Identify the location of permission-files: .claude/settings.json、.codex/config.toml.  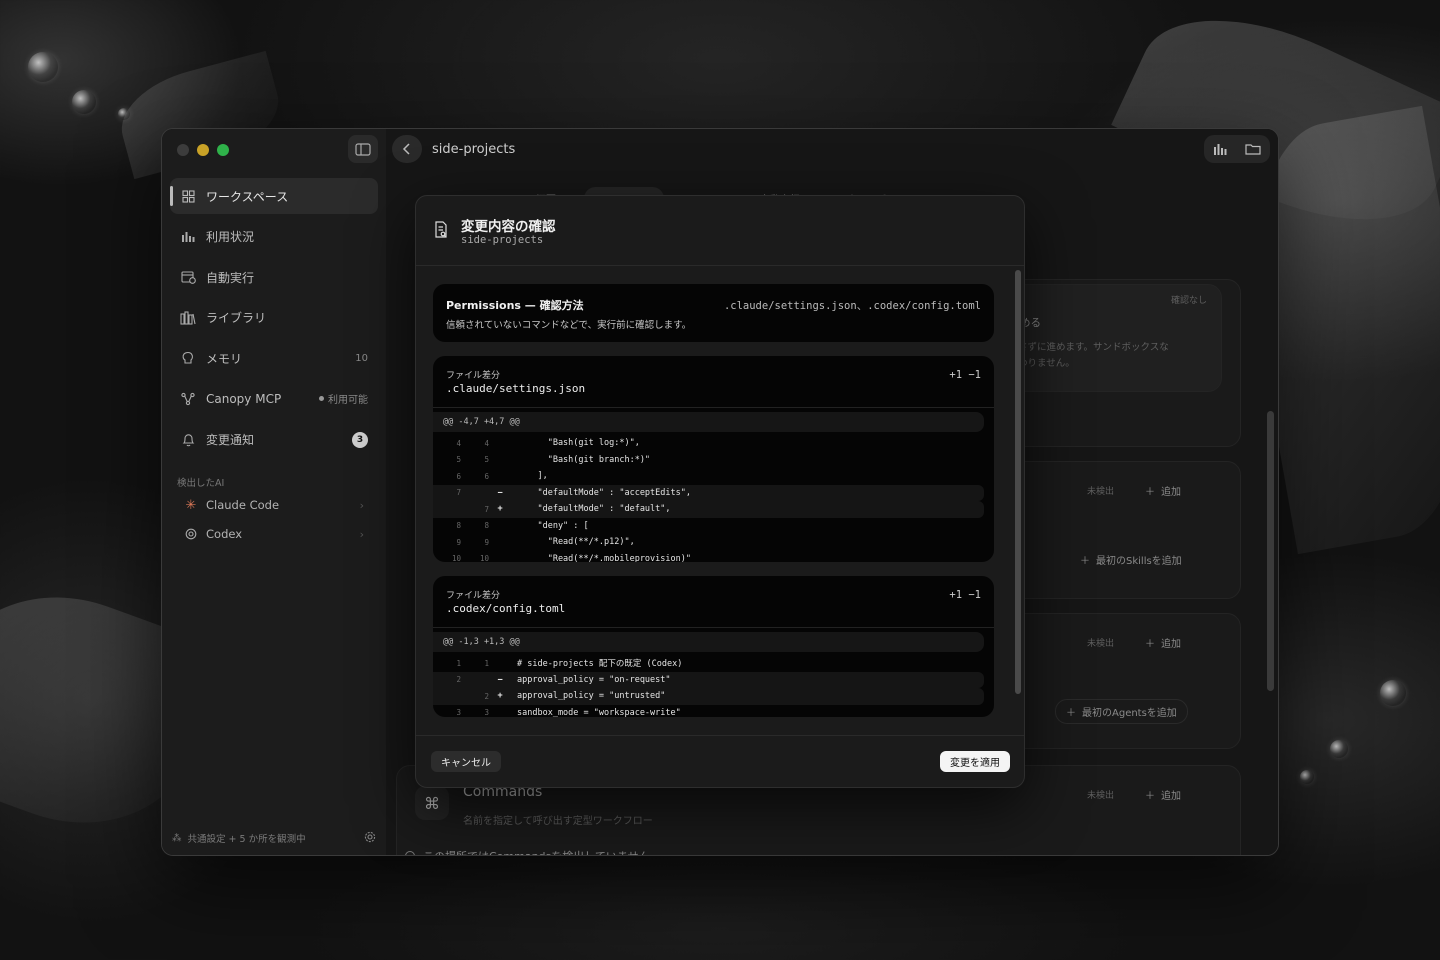
(852, 306).